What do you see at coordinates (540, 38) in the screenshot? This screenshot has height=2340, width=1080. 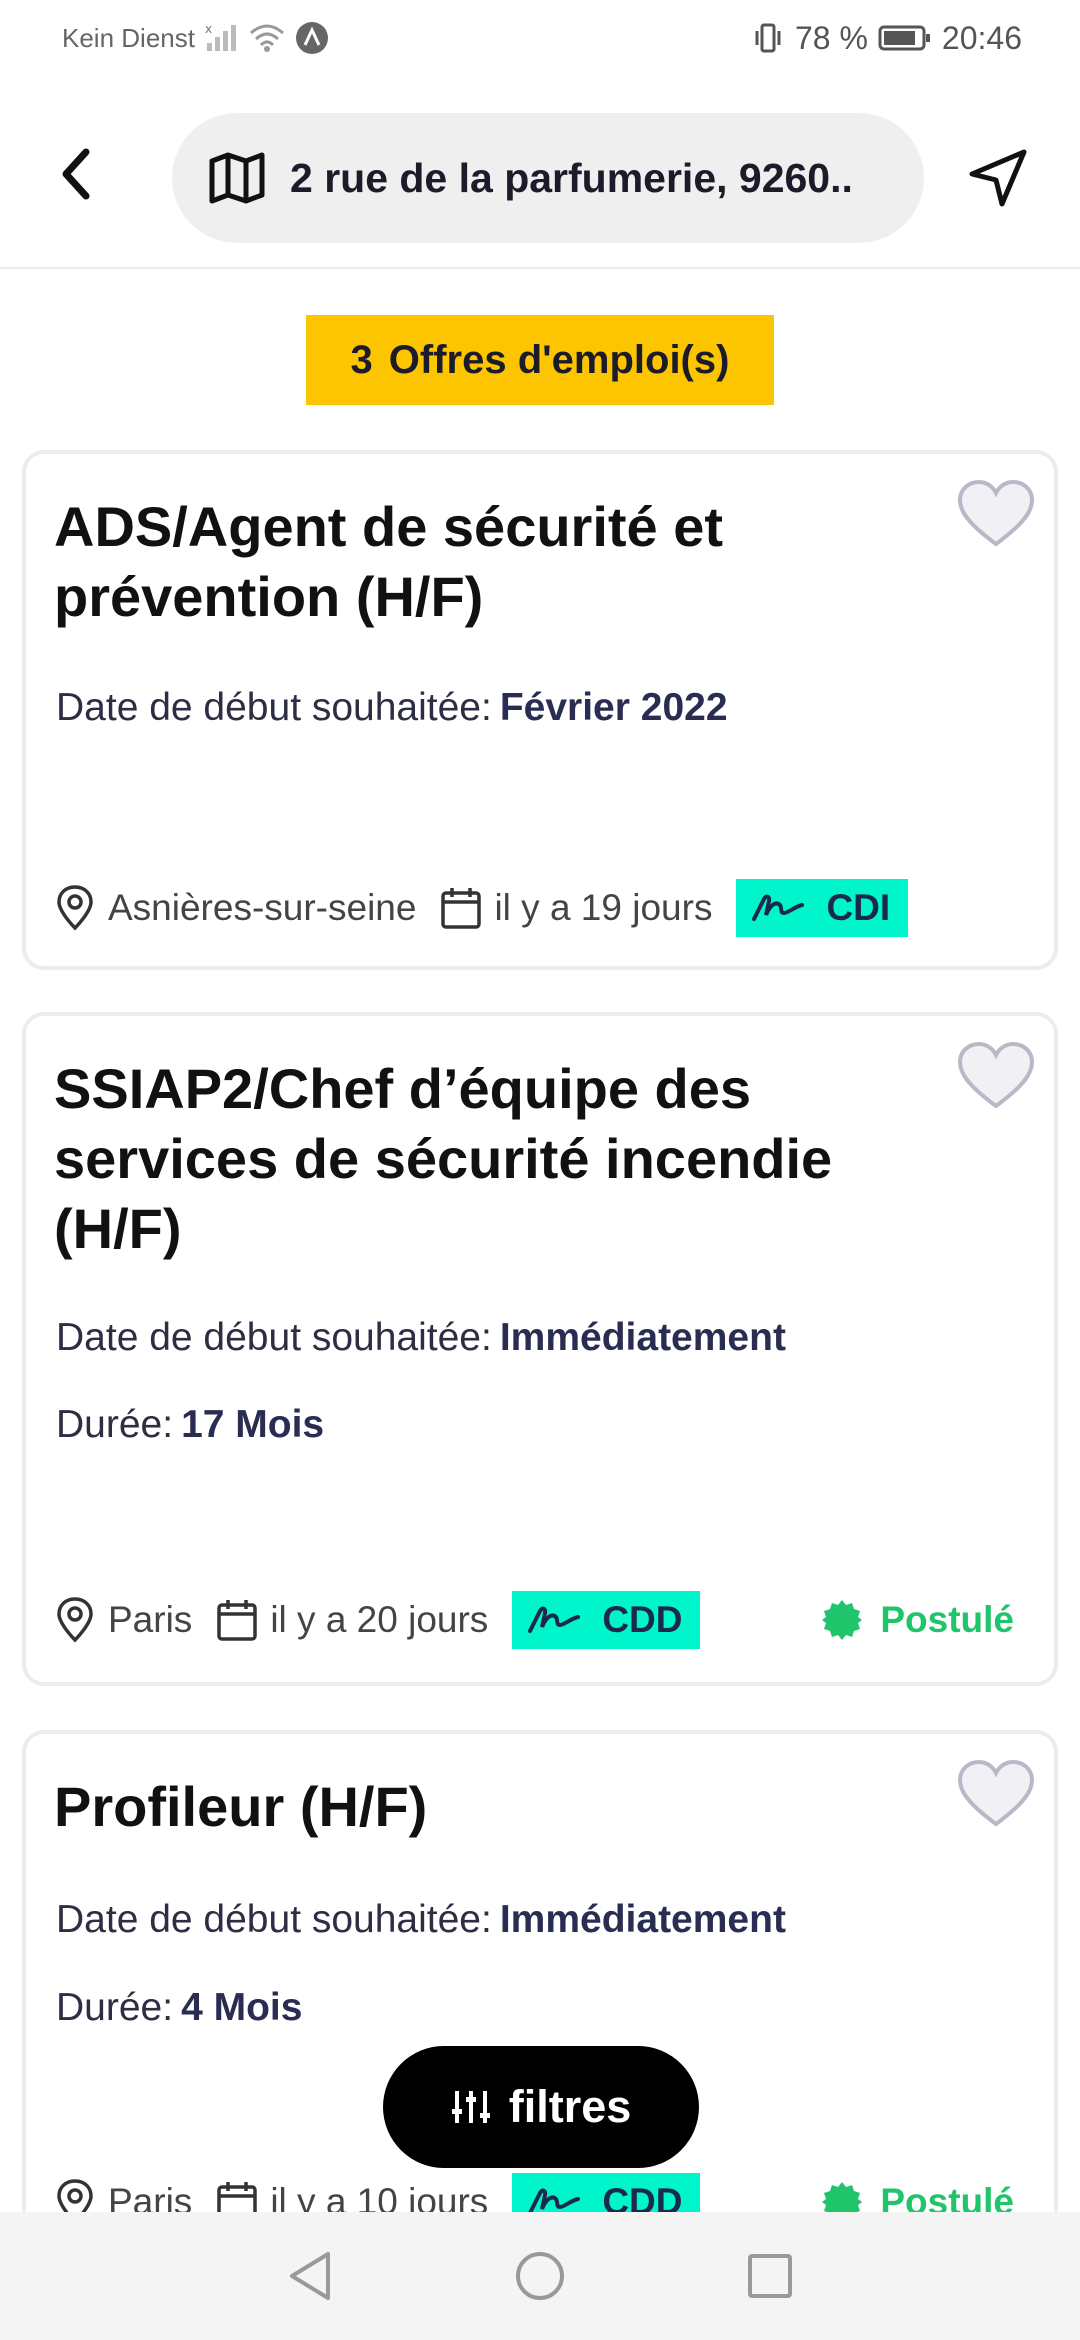 I see `status-bar: Kein Dienst x 78 % 20:46` at bounding box center [540, 38].